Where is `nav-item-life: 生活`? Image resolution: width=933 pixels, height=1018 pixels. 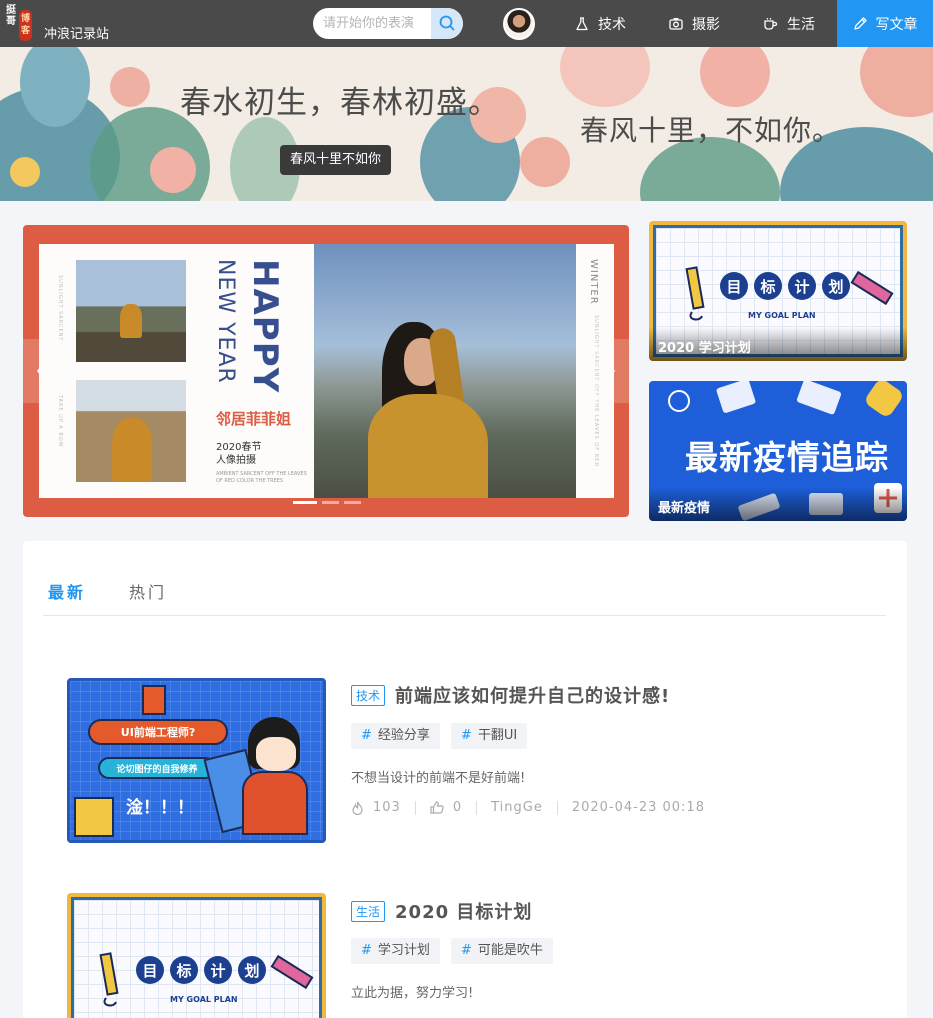
nav-item-life: 生活 is located at coordinates (789, 23).